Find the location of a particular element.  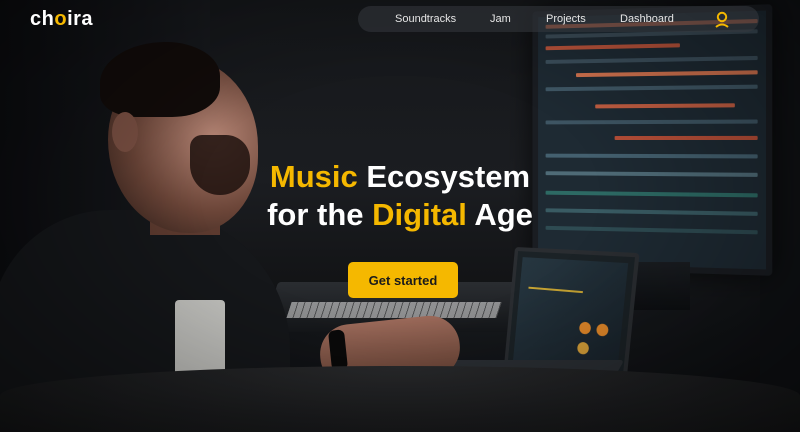

get-started-button: Get started is located at coordinates (403, 280).